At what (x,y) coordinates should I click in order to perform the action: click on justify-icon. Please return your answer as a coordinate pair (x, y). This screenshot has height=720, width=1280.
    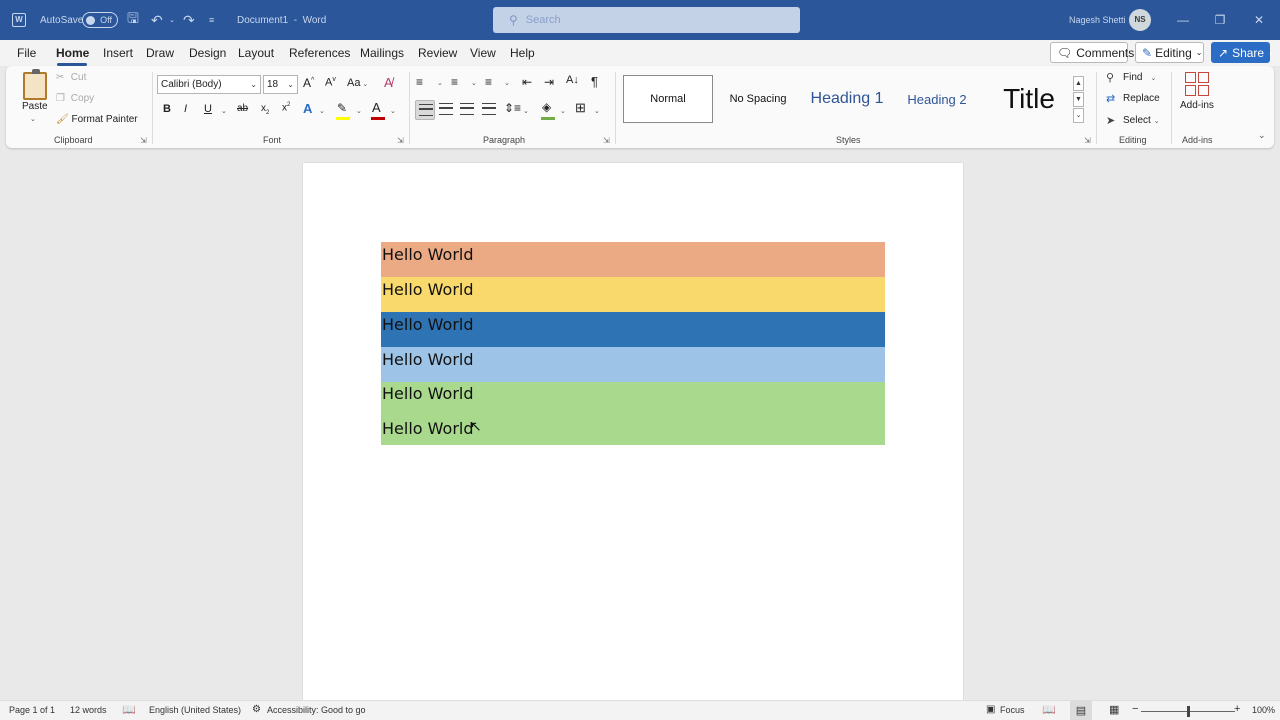
    Looking at the image, I should click on (489, 109).